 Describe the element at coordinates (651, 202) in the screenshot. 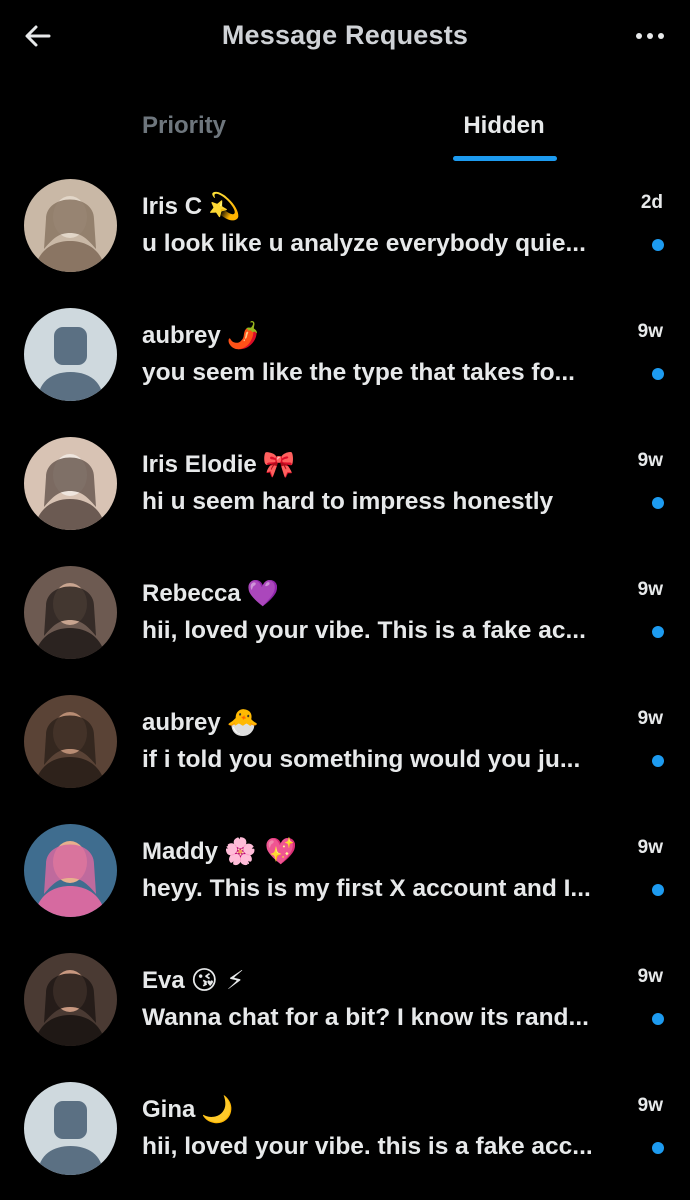

I see `timestamp: 2d` at that location.